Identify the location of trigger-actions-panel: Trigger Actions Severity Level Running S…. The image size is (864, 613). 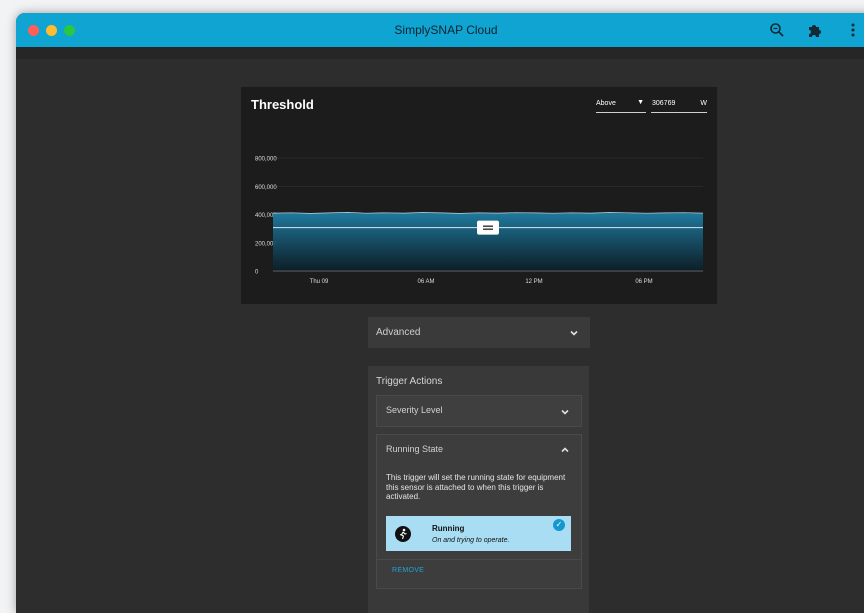
(478, 489).